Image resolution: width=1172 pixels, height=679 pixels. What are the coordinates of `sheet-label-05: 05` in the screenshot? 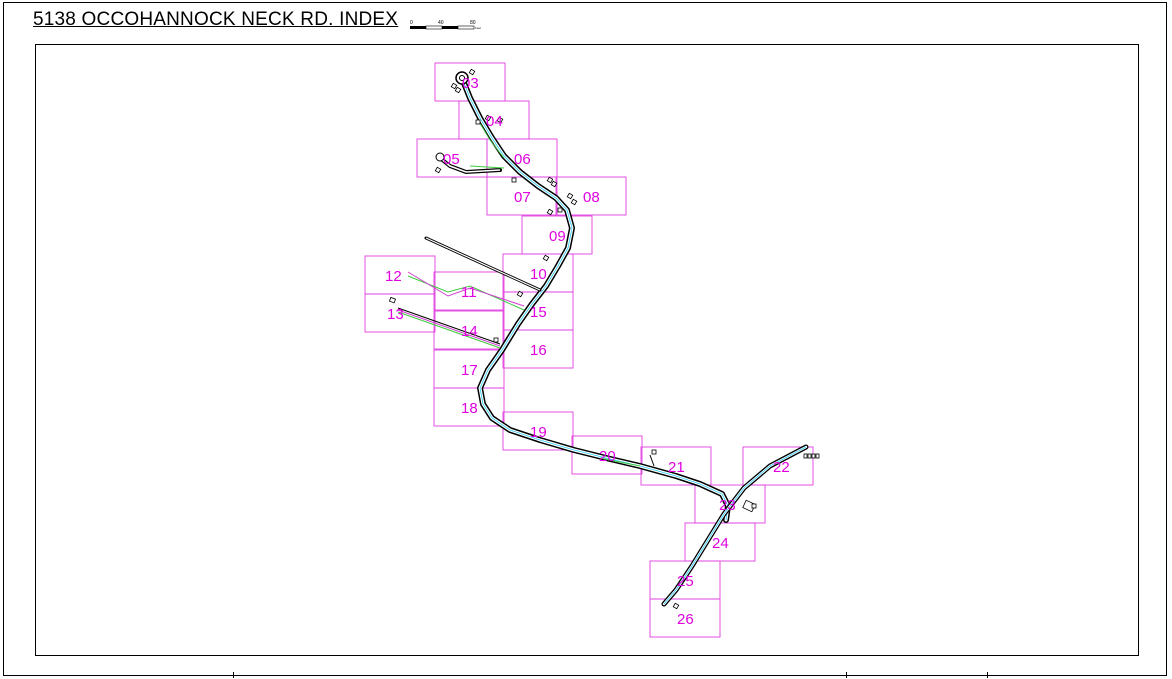 It's located at (451, 159).